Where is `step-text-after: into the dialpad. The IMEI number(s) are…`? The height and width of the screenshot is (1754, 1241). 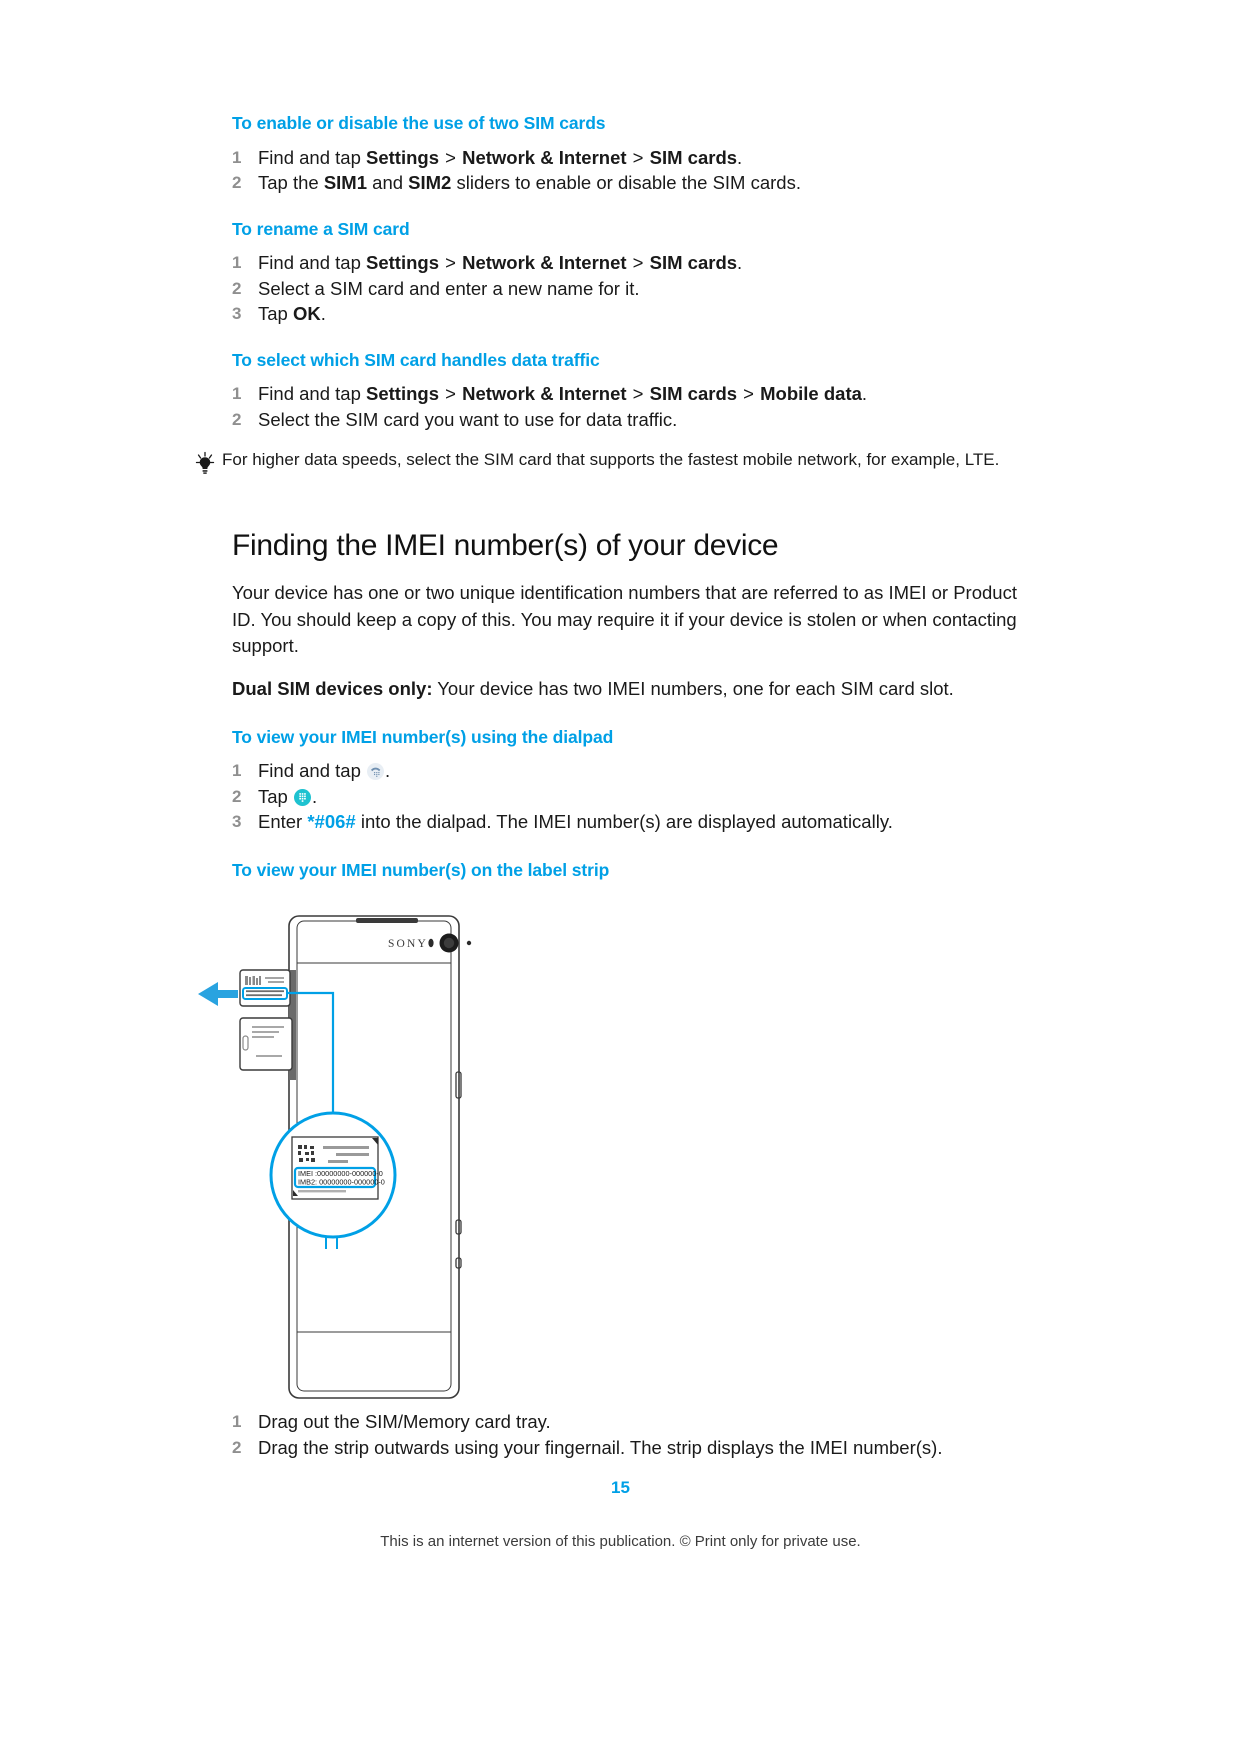
step-text-after: into the dialpad. The IMEI number(s) are… is located at coordinates (624, 822).